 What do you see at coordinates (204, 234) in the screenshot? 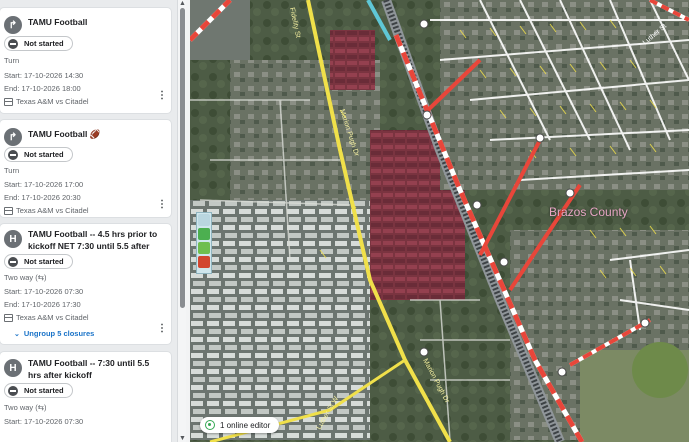
I see `layer-roads-icon` at bounding box center [204, 234].